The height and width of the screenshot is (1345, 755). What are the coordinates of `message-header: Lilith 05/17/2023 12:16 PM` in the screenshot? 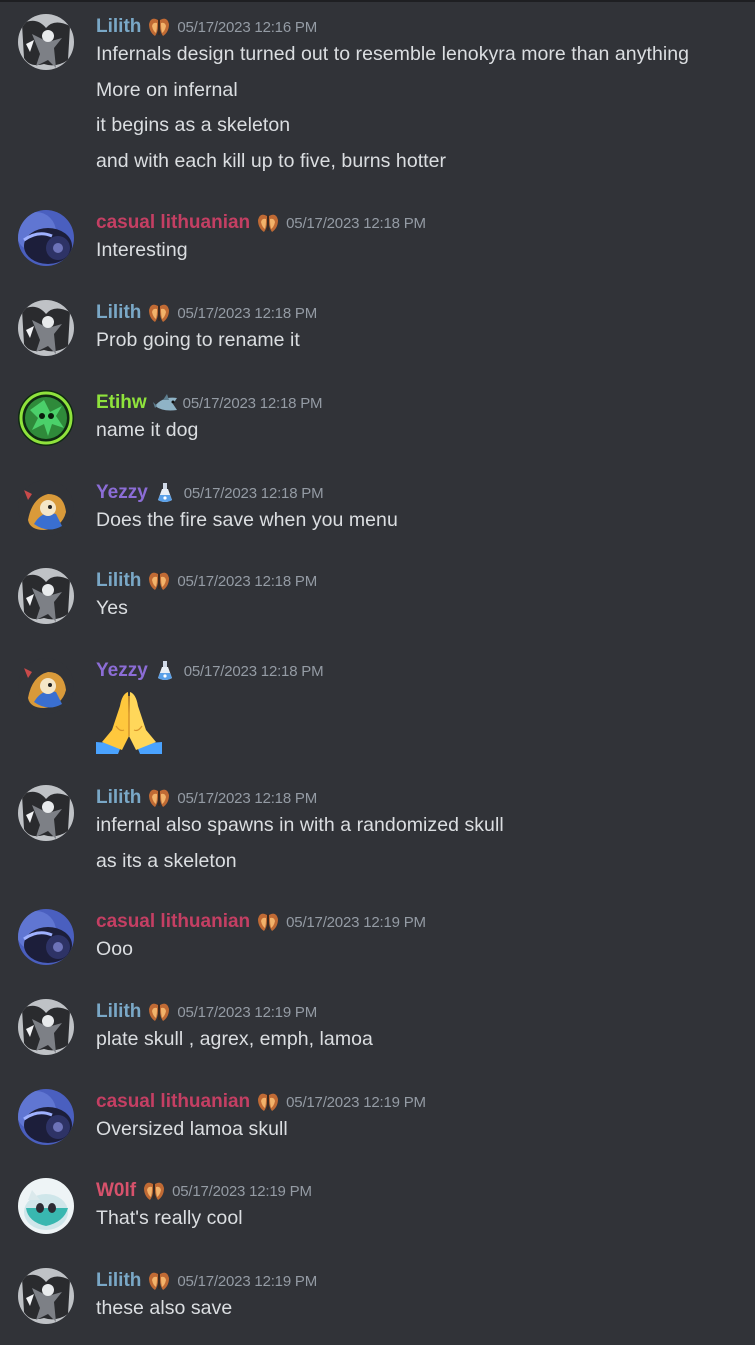 It's located at (206, 27).